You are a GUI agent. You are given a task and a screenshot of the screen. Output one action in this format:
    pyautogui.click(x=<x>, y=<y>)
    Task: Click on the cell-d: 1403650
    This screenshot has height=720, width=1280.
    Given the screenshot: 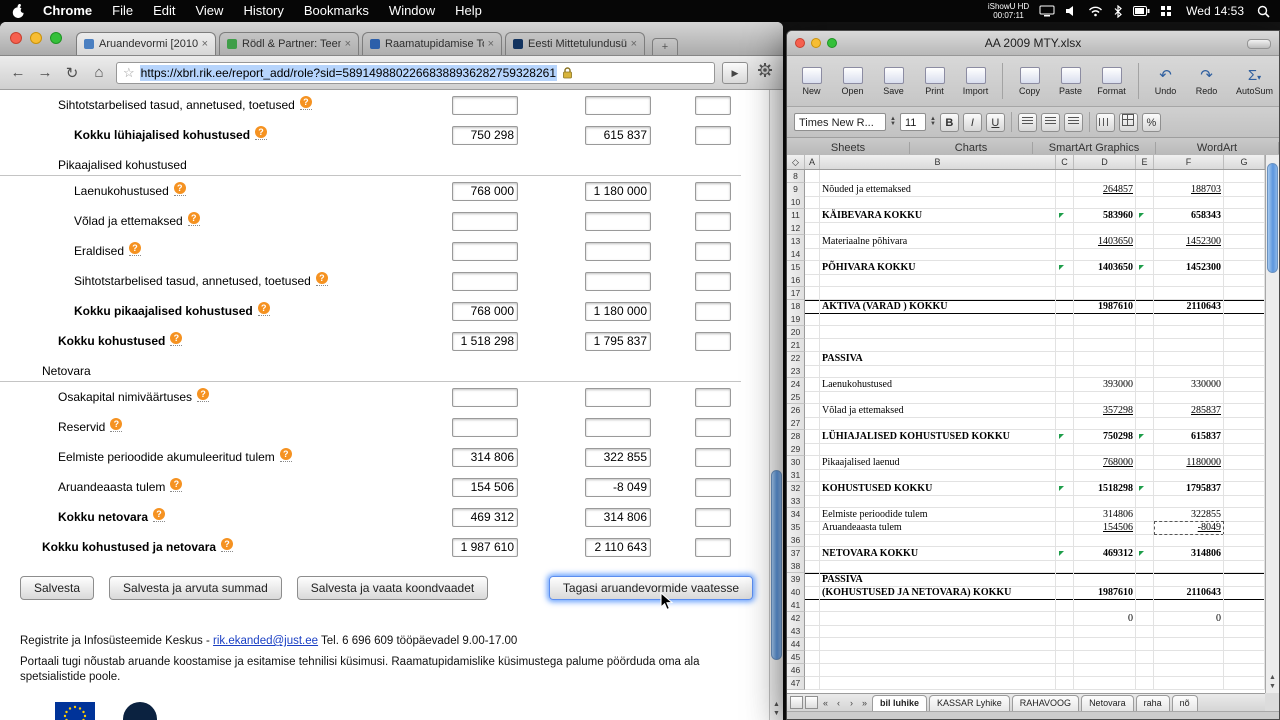 What is the action you would take?
    pyautogui.click(x=1105, y=242)
    